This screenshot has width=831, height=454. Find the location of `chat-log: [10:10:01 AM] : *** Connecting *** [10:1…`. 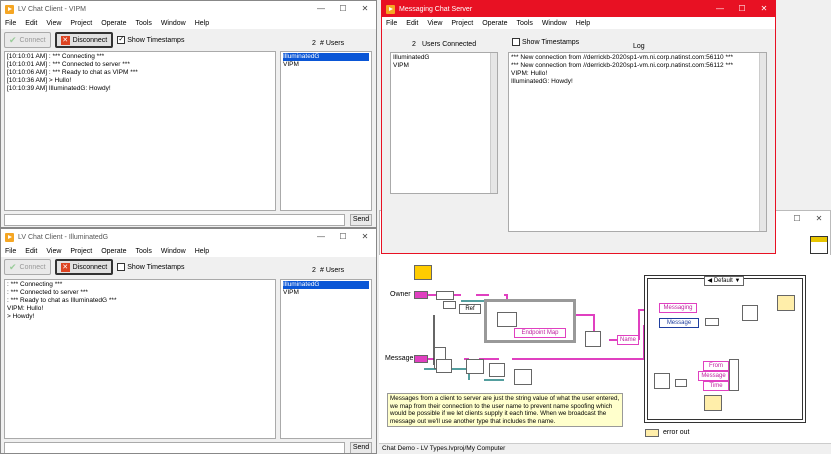

chat-log: [10:10:01 AM] : *** Connecting *** [10:1… is located at coordinates (140, 131).